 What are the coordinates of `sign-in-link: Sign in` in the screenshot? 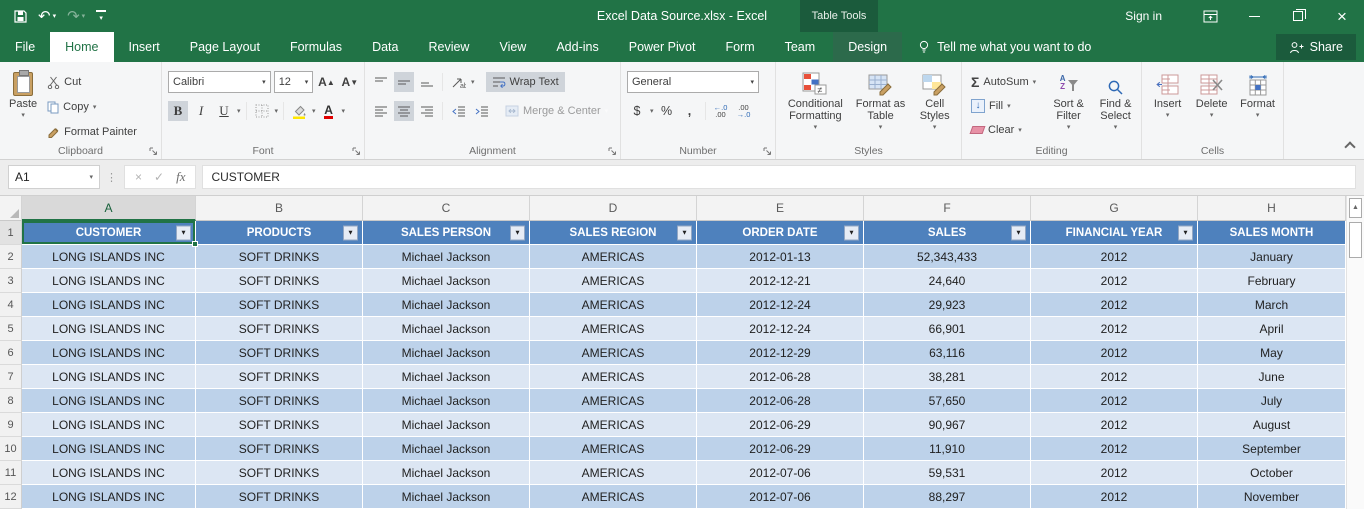 It's located at (1151, 16).